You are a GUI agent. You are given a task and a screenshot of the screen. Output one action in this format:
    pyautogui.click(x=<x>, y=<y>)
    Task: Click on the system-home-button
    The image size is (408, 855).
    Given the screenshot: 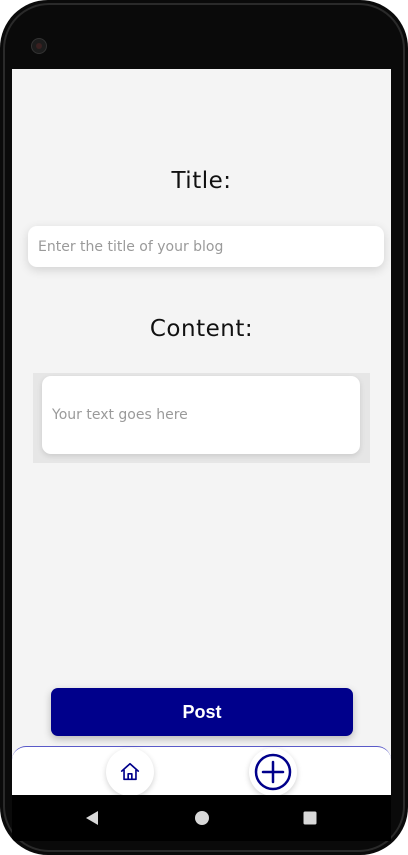 What is the action you would take?
    pyautogui.click(x=202, y=818)
    